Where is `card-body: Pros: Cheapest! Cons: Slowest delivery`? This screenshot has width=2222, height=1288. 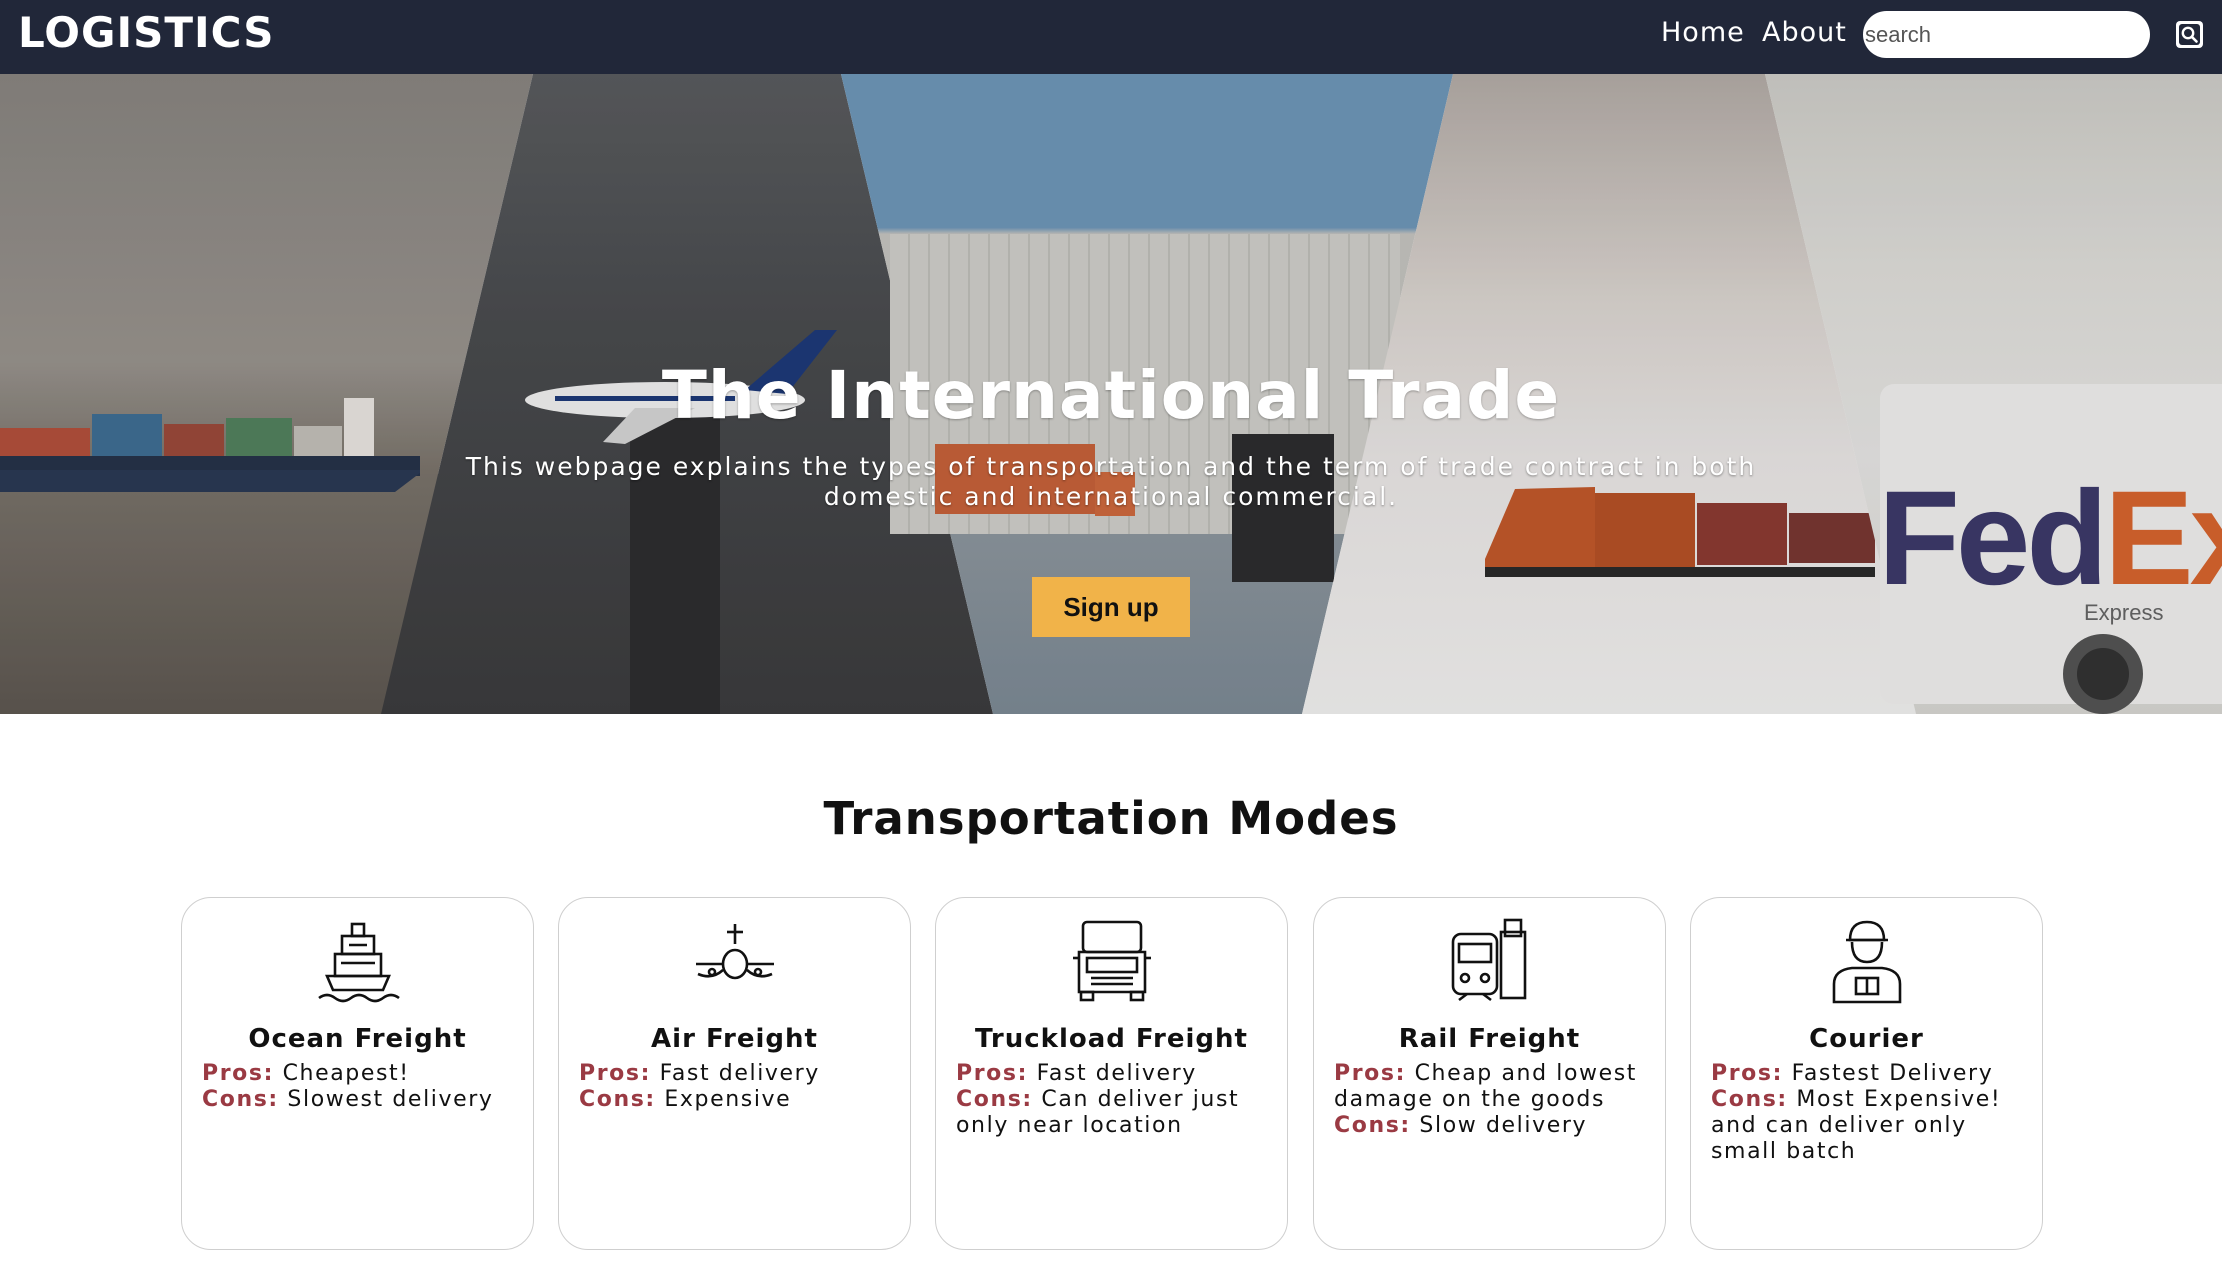
card-body: Pros: Cheapest! Cons: Slowest delivery is located at coordinates (362, 1087).